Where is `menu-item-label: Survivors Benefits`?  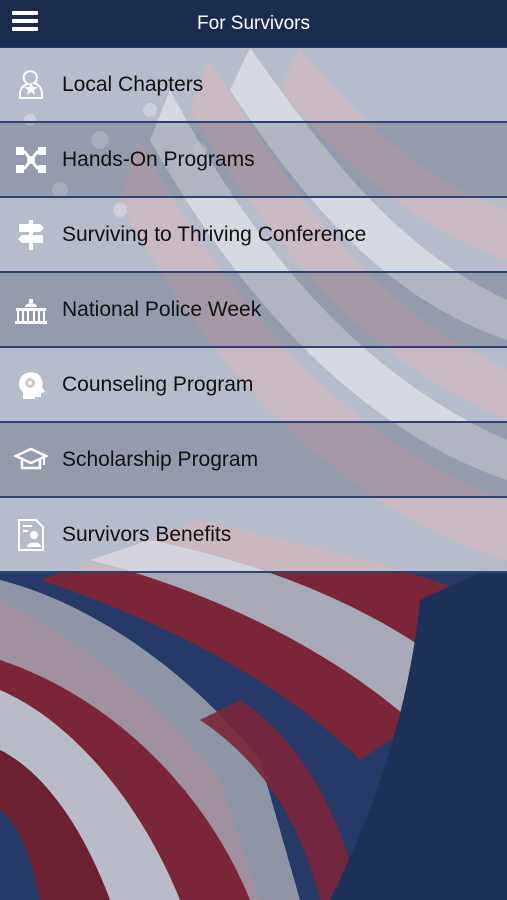
menu-item-label: Survivors Benefits is located at coordinates (147, 534).